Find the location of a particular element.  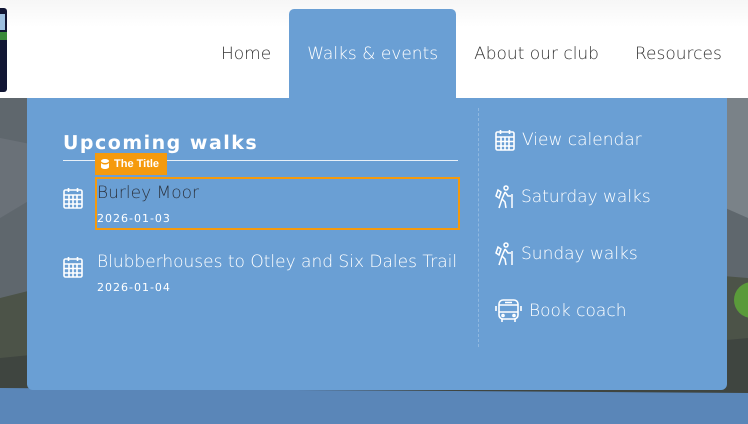

nav-link: About our club is located at coordinates (536, 53).